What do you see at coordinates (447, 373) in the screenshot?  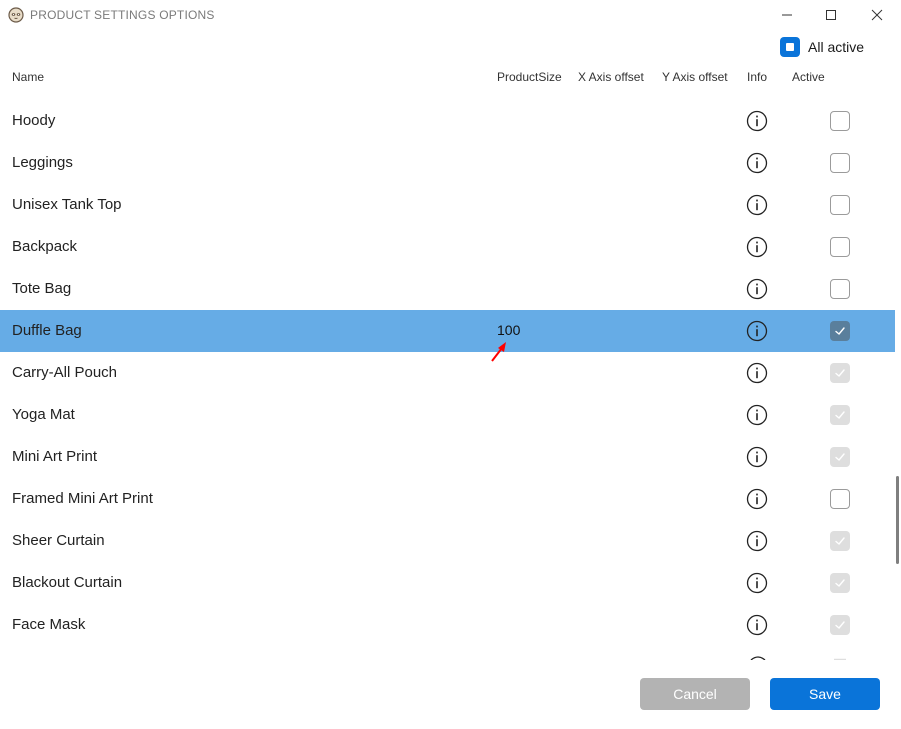 I see `table-row: Carry-All Pouch` at bounding box center [447, 373].